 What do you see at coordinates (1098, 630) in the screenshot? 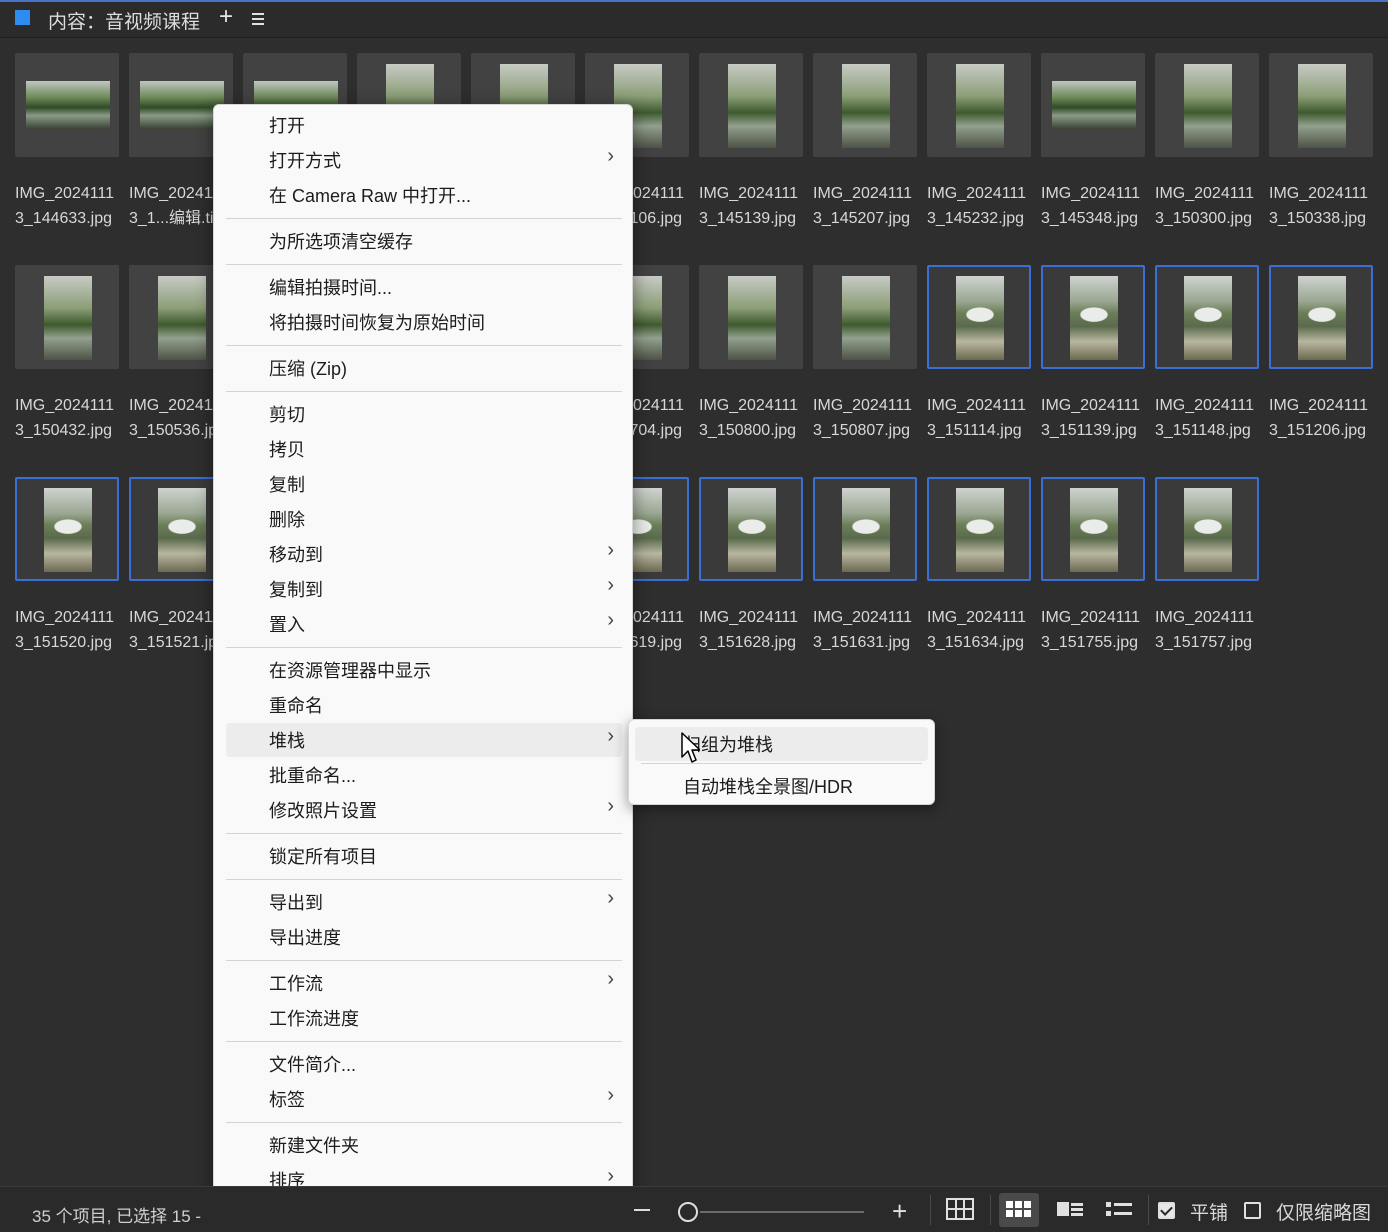
I see `file-name: IMG_2024111 3_151755.jpg` at bounding box center [1098, 630].